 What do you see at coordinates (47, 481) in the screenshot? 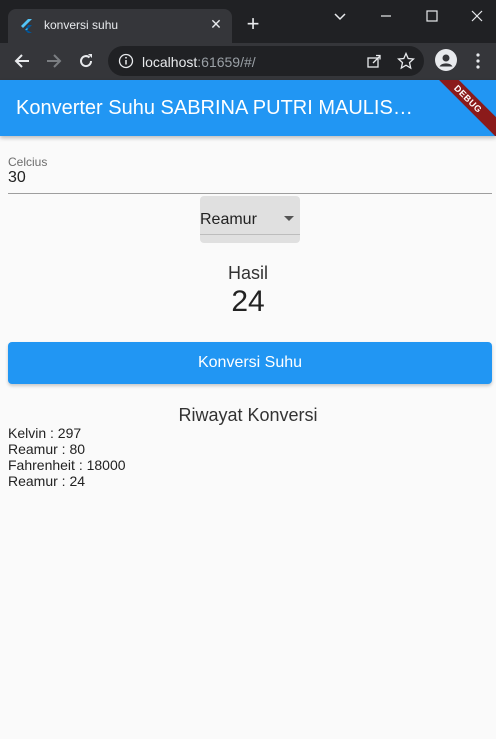
I see `history-item: Reamur : 24` at bounding box center [47, 481].